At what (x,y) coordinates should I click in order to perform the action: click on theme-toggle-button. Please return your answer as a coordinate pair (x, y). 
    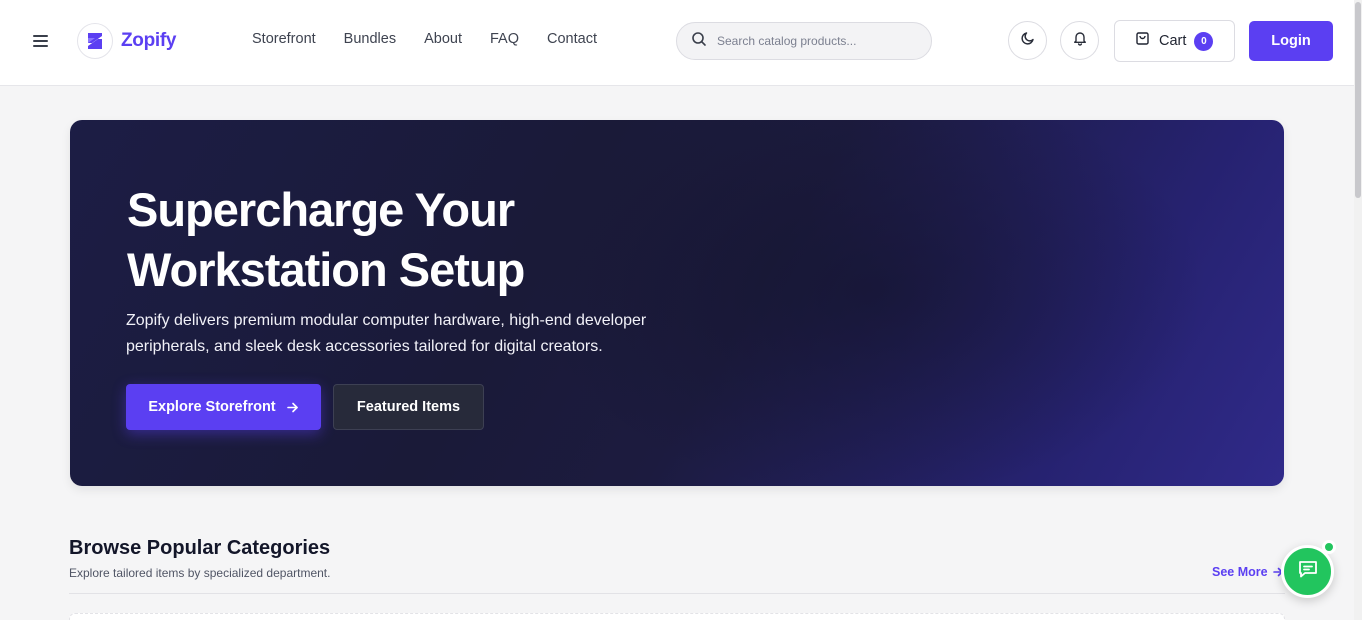
    Looking at the image, I should click on (1027, 40).